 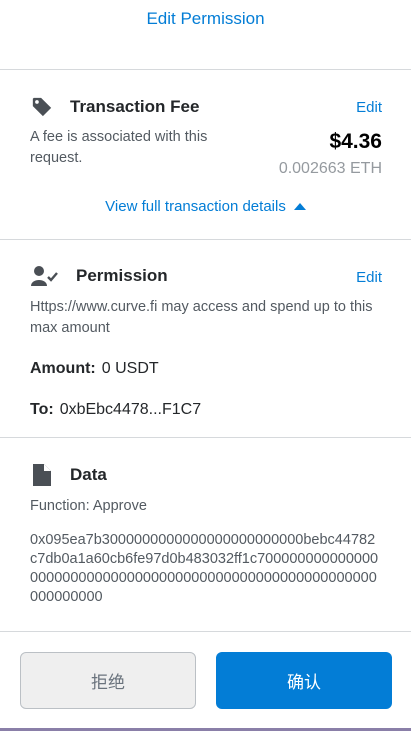 I want to click on file-icon, so click(x=42, y=475).